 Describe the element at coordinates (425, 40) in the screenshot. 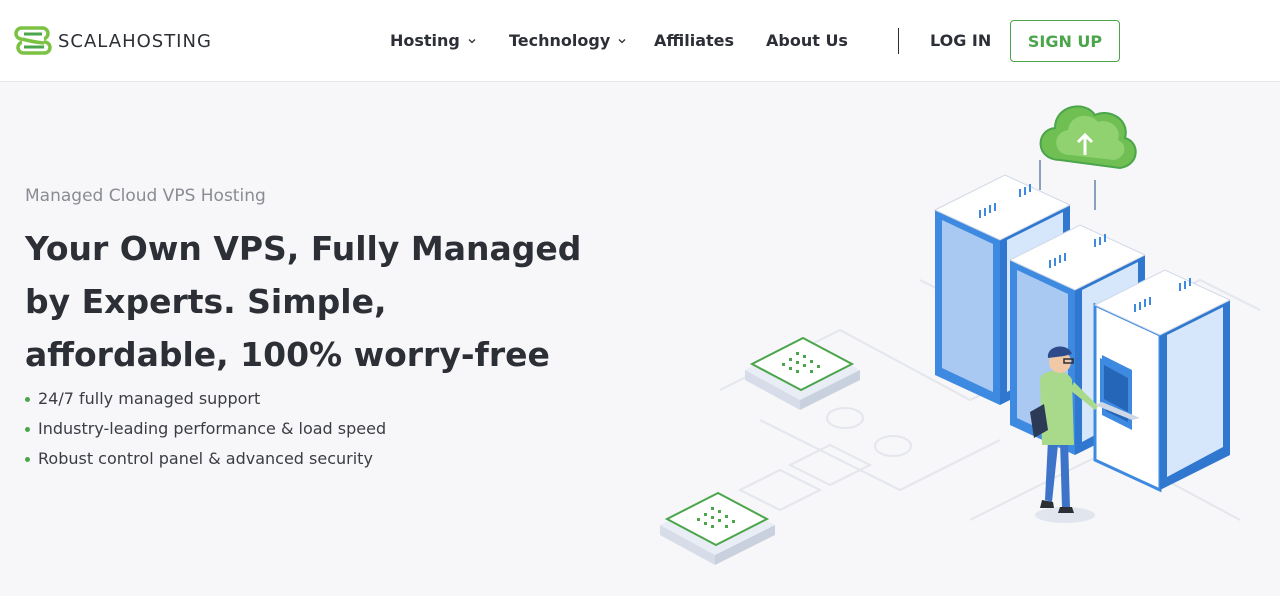

I see `nav-hosting-label: Hosting` at that location.